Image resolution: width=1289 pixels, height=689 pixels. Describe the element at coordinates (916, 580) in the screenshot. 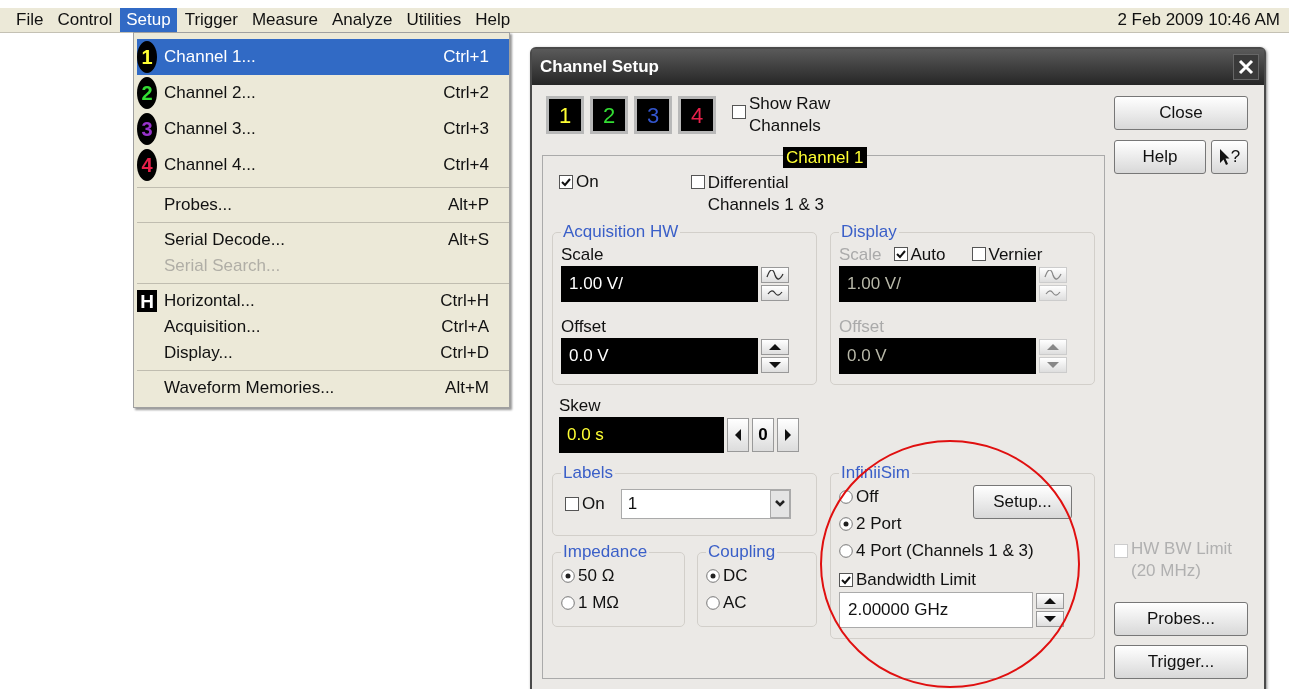

I see `checkbox-label: Bandwidth Limit` at that location.